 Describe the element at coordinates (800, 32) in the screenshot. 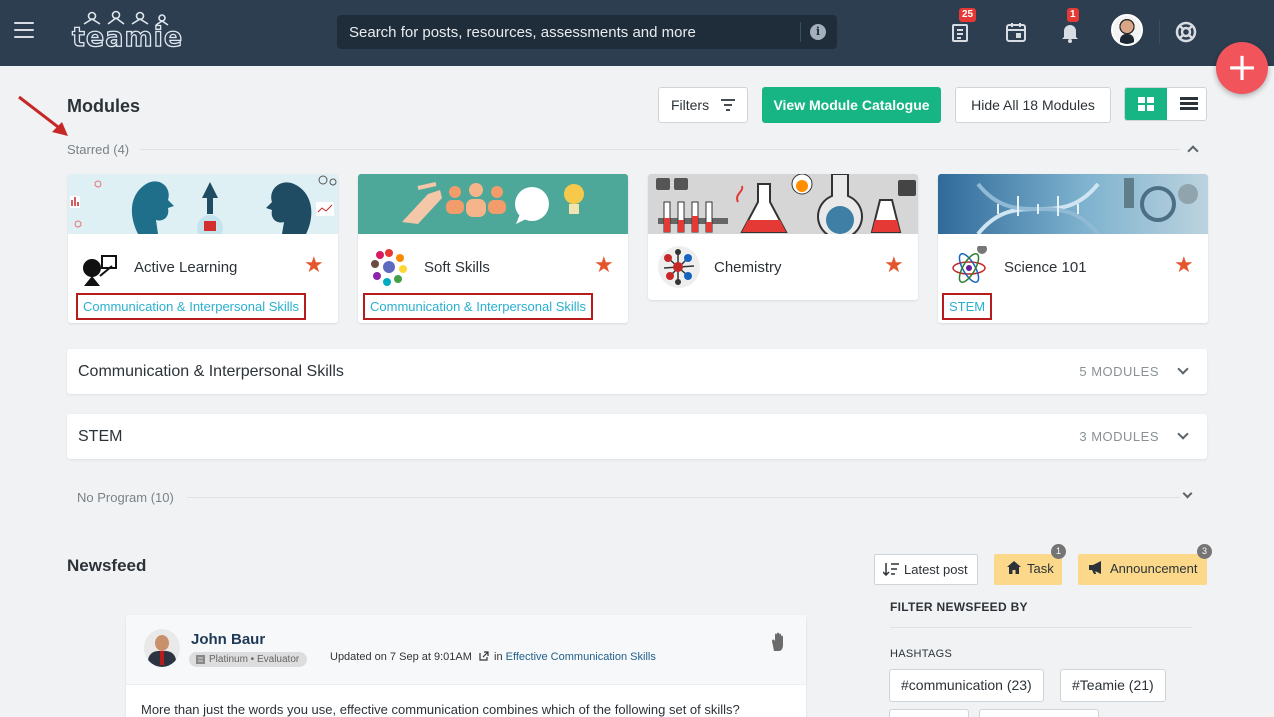

I see `search-divider` at that location.